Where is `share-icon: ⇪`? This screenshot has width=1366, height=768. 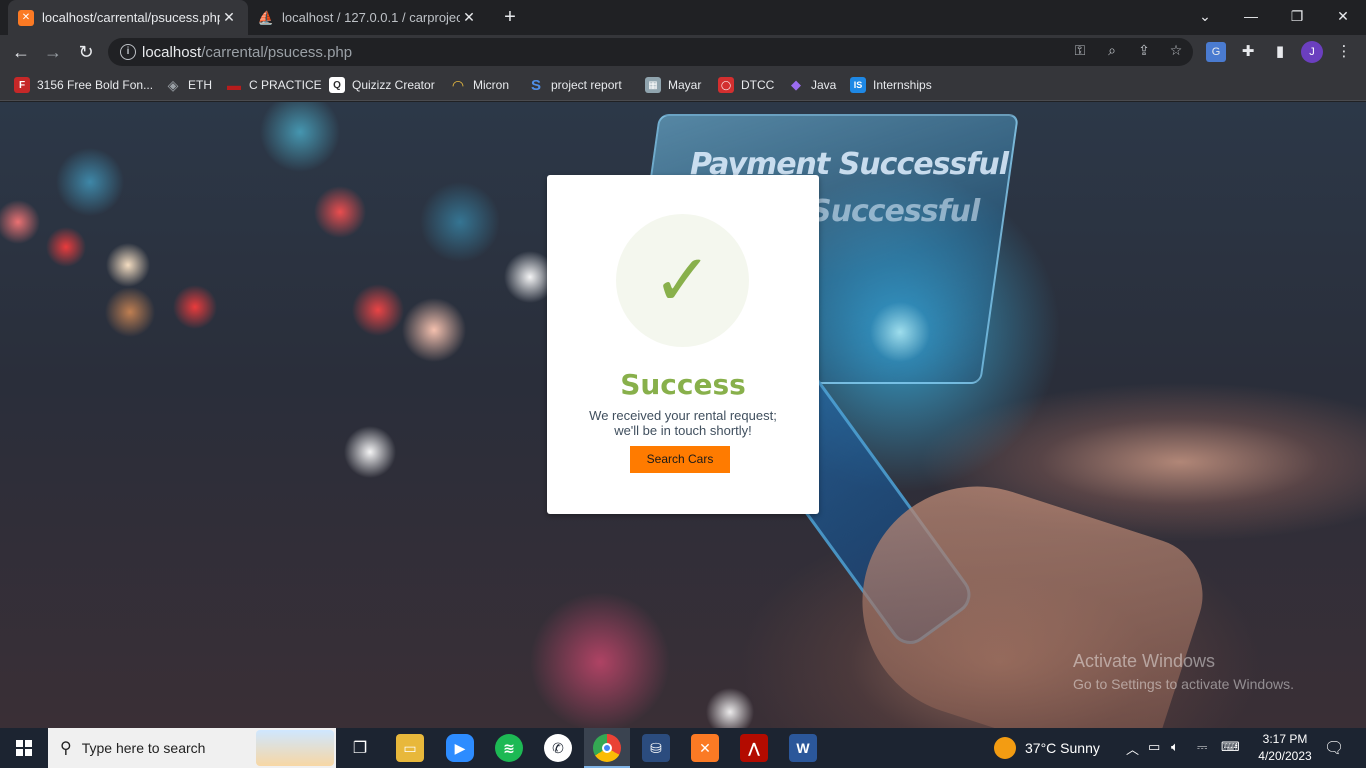 share-icon: ⇪ is located at coordinates (1144, 50).